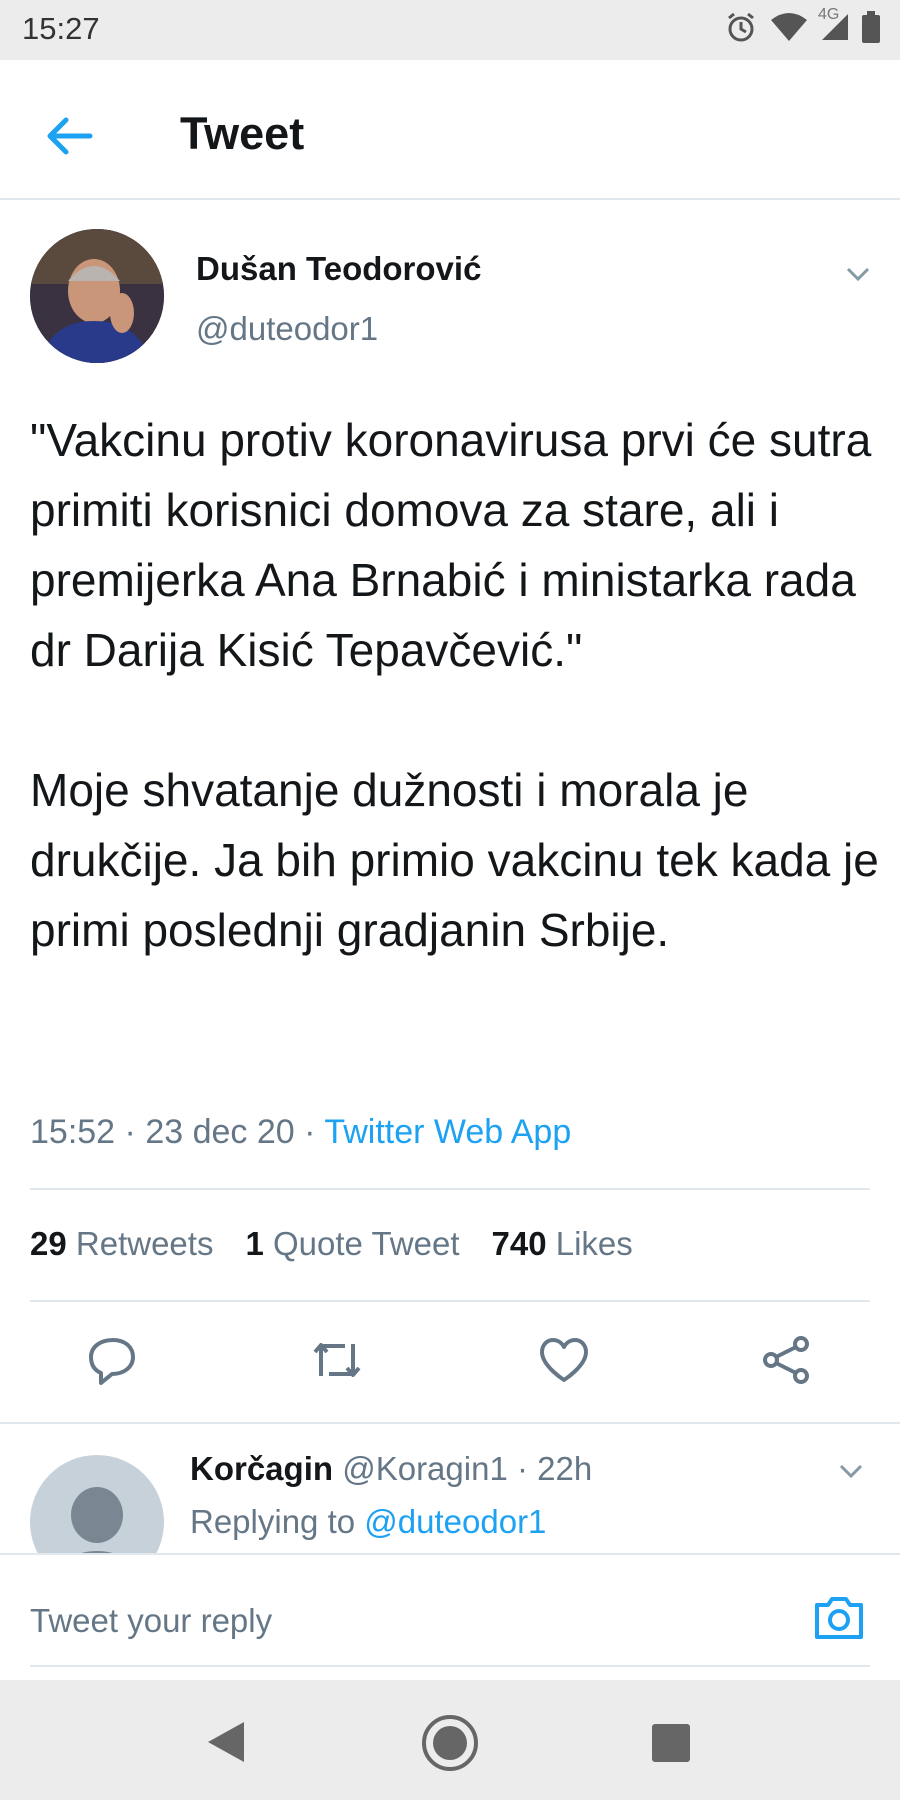 The height and width of the screenshot is (1800, 900). What do you see at coordinates (450, 1743) in the screenshot?
I see `system-home-button` at bounding box center [450, 1743].